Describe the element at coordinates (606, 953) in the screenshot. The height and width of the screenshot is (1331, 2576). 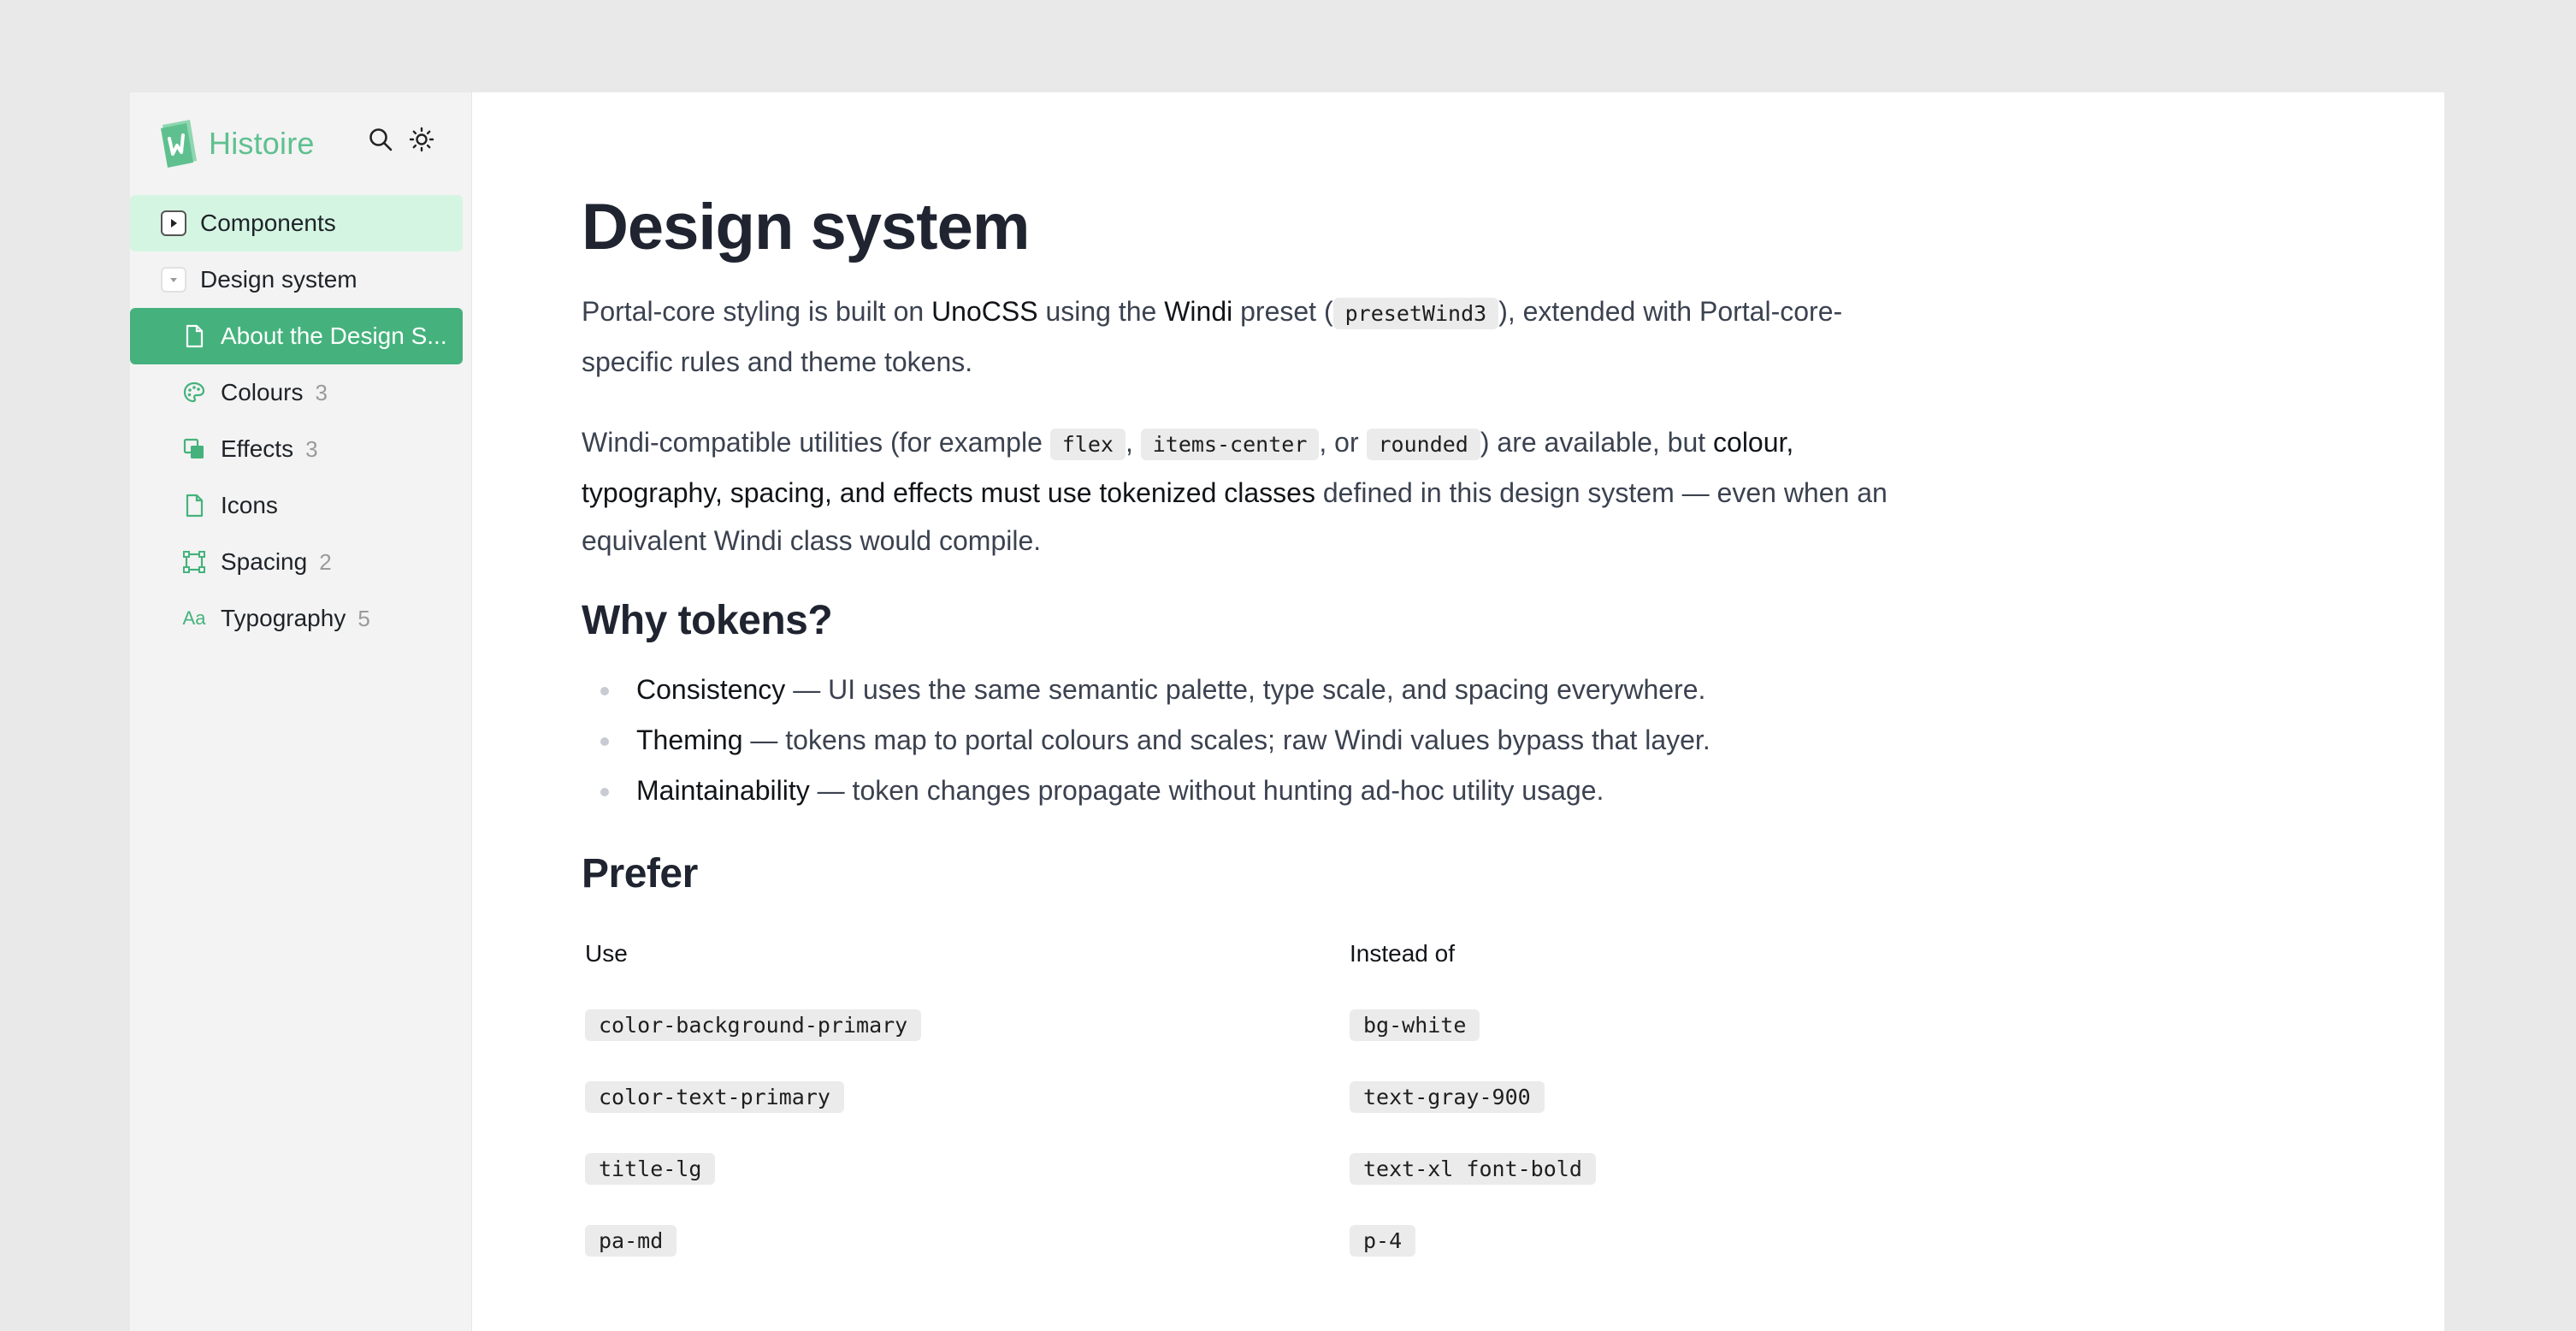
I see `column-header-use: Use` at that location.